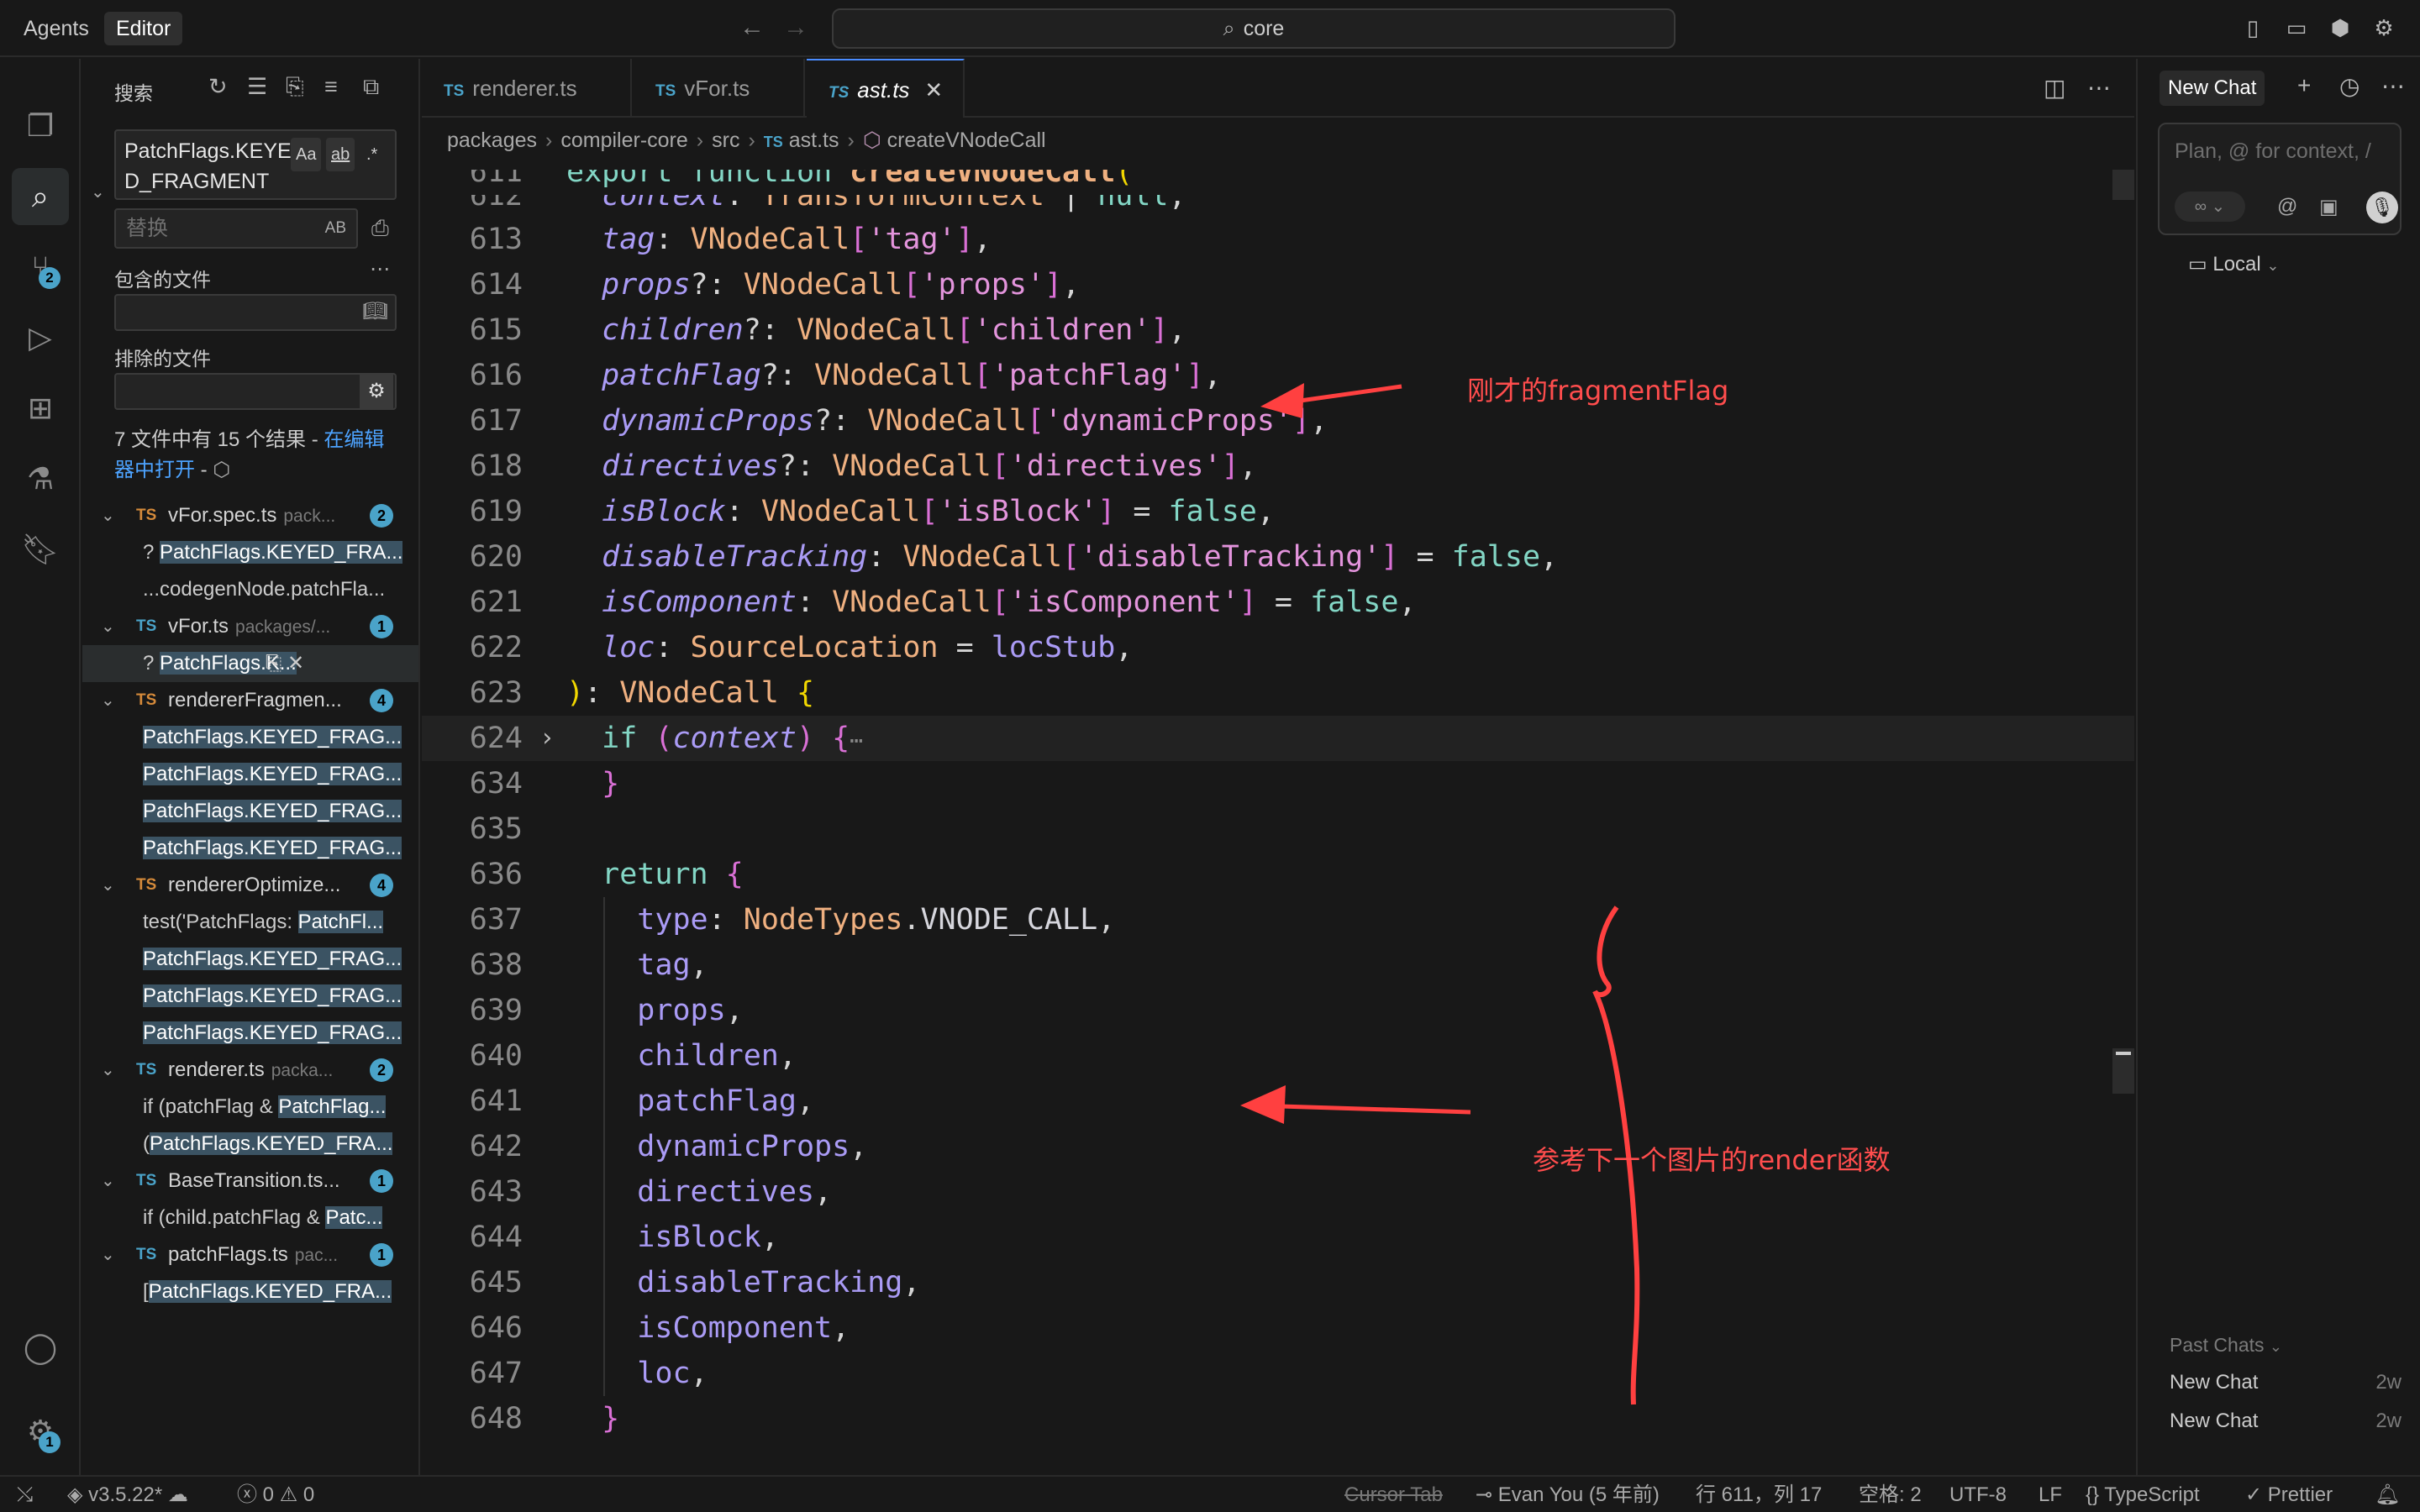  What do you see at coordinates (2226, 1345) in the screenshot?
I see `past-chats-header: Past Chats ⌄` at bounding box center [2226, 1345].